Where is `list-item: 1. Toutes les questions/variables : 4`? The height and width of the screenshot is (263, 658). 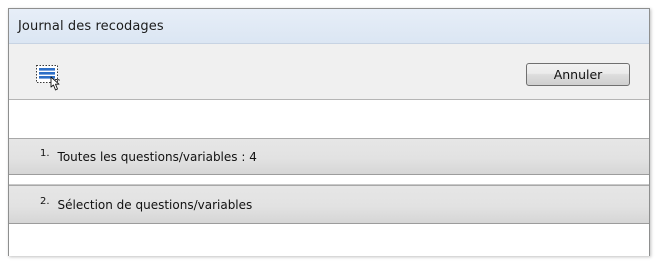
list-item: 1. Toutes les questions/variables : 4 is located at coordinates (329, 156).